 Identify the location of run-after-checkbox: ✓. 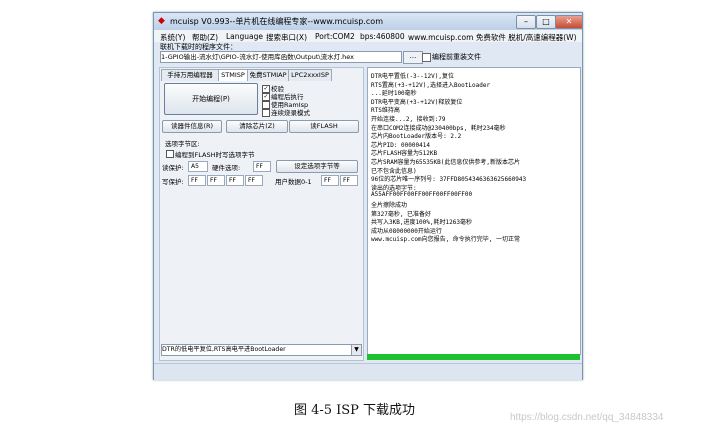
(266, 97).